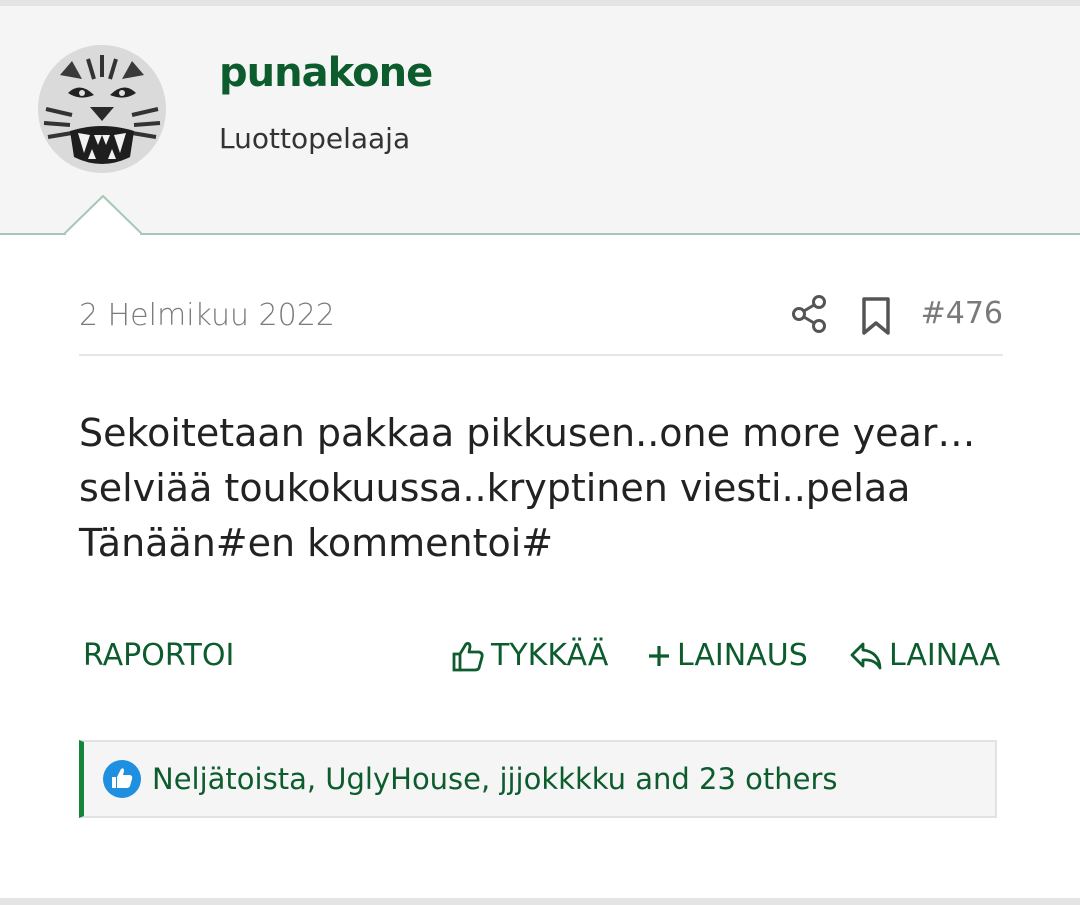 The height and width of the screenshot is (905, 1080). Describe the element at coordinates (541, 322) in the screenshot. I see `post-meta: 2 Helmikuu 2022 #476` at that location.